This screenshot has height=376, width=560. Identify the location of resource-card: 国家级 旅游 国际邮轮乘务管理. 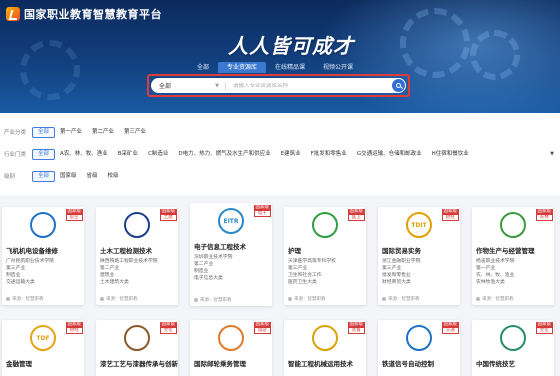
(231, 348).